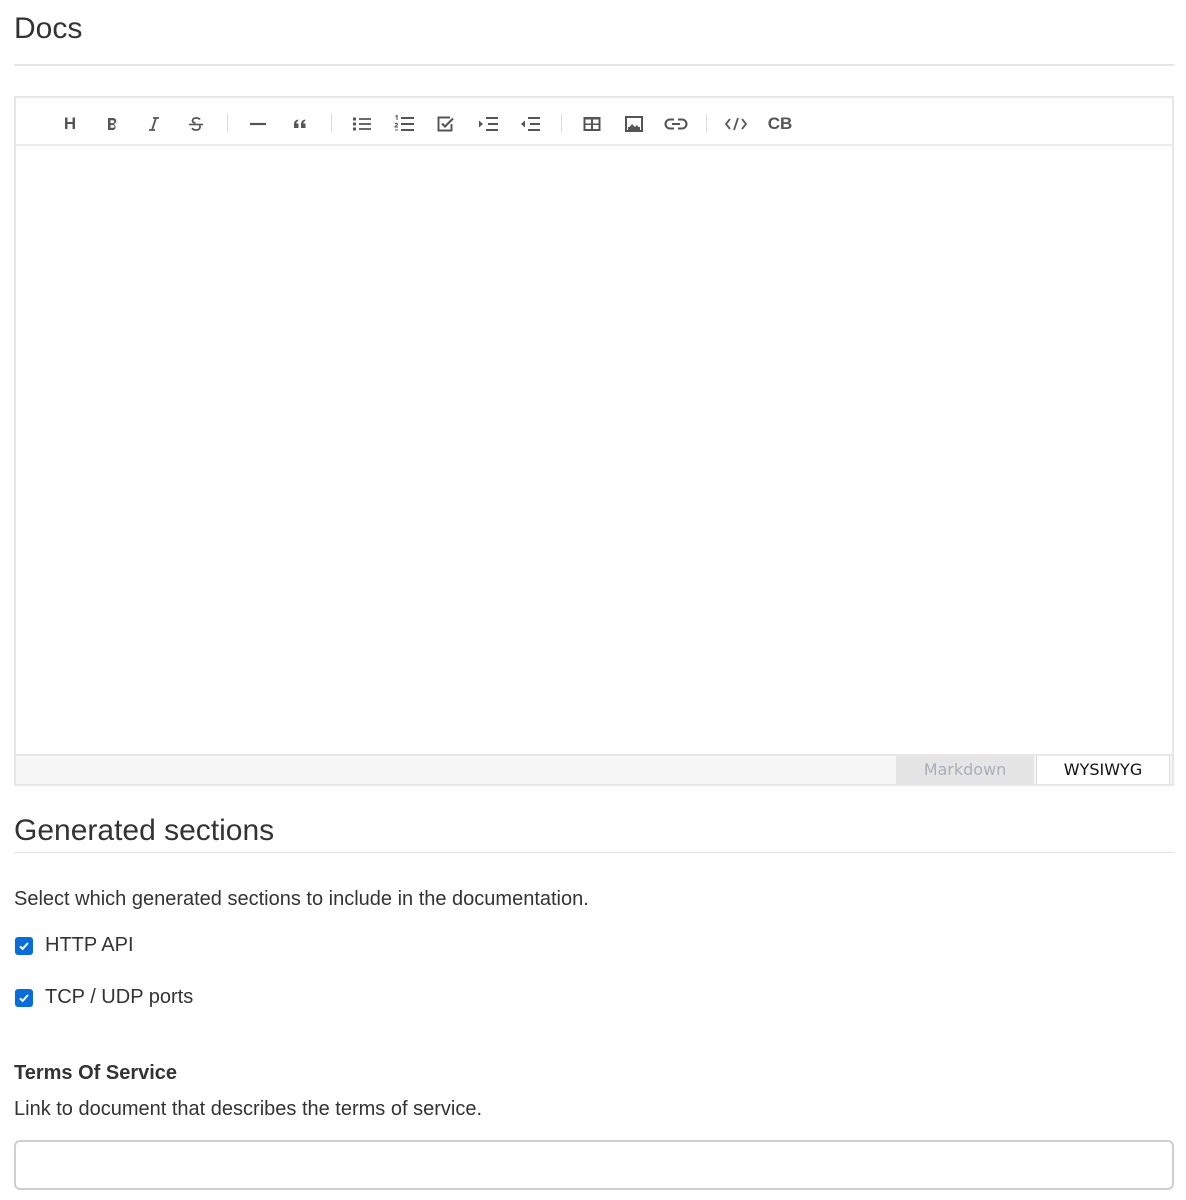 This screenshot has width=1186, height=1200. I want to click on code-icon, so click(736, 124).